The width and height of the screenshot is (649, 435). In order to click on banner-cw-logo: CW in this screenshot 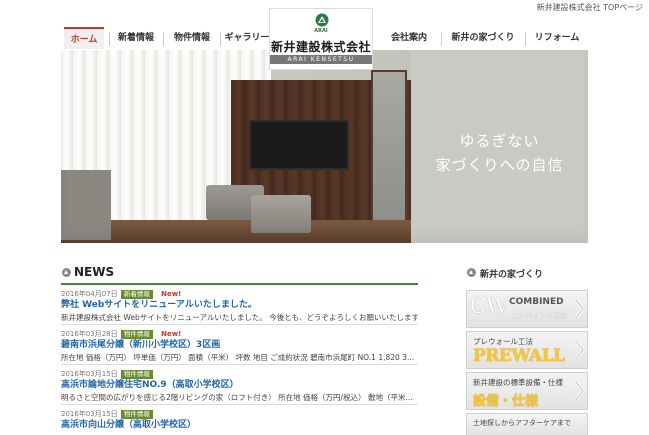, I will do `click(489, 306)`.